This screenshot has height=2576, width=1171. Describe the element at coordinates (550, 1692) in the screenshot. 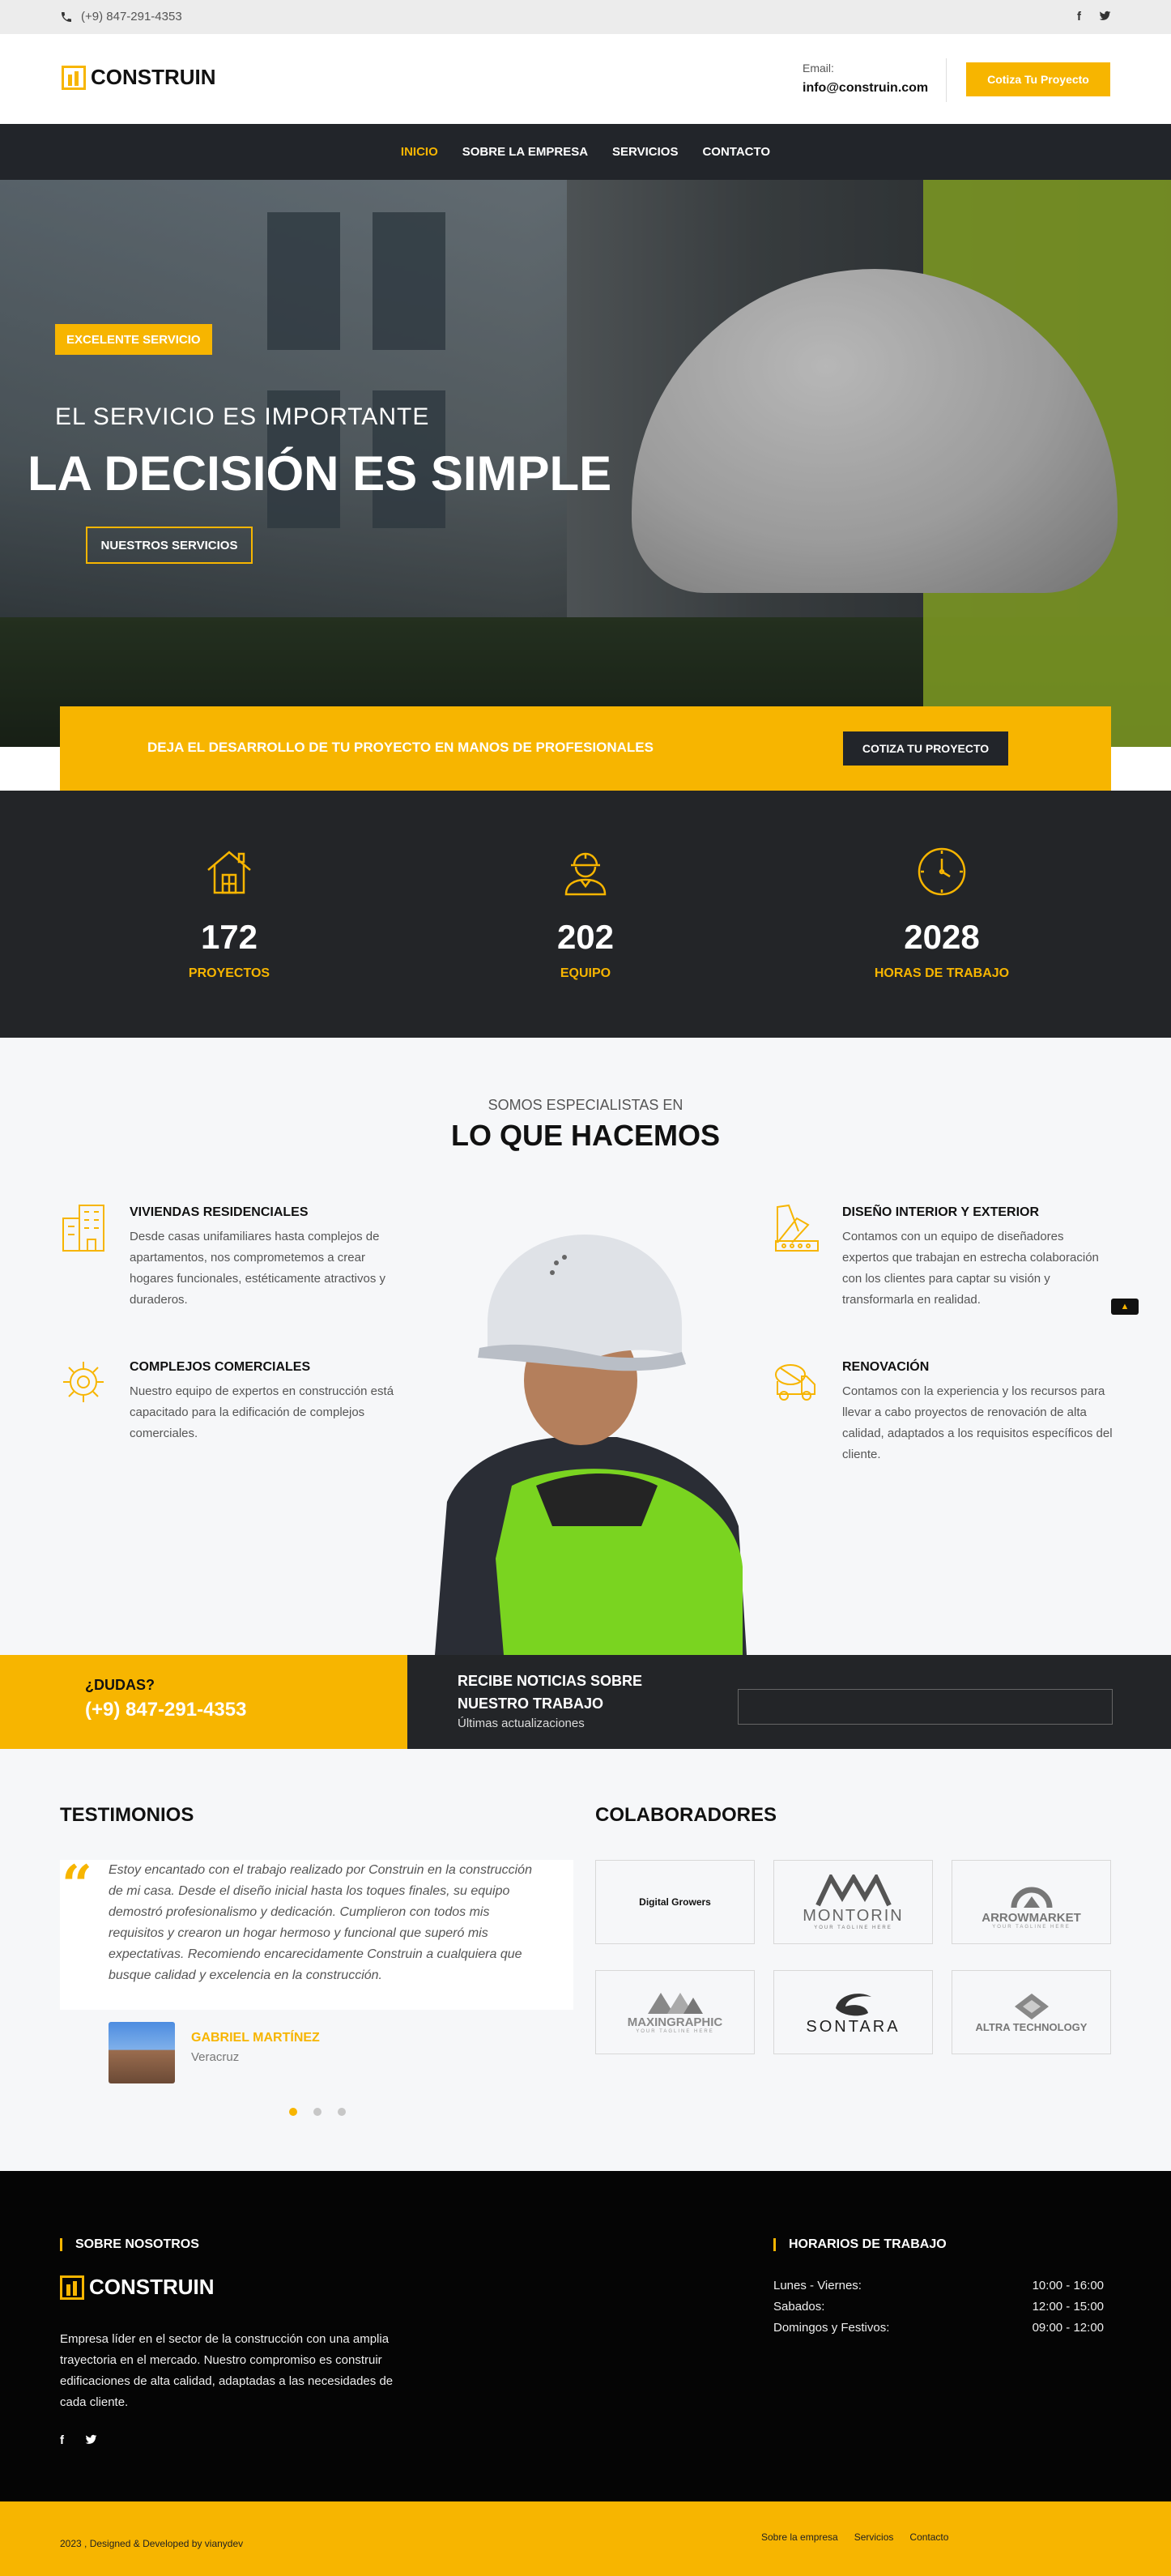

I see `newsletter-title: RECIBE NOTICIAS SOBRE NUESTRO TRABAJO` at that location.